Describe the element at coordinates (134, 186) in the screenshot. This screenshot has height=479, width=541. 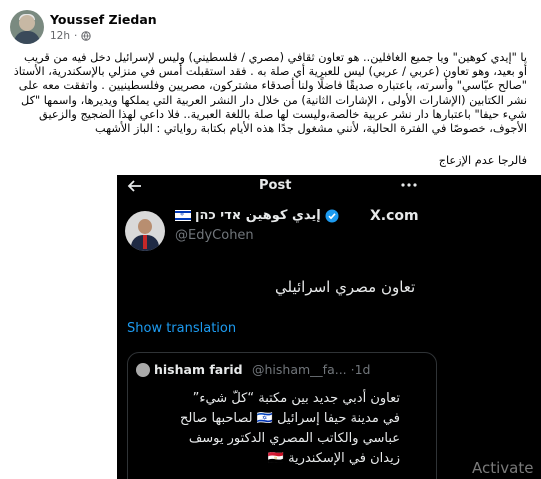
I see `back-arrow-icon` at that location.